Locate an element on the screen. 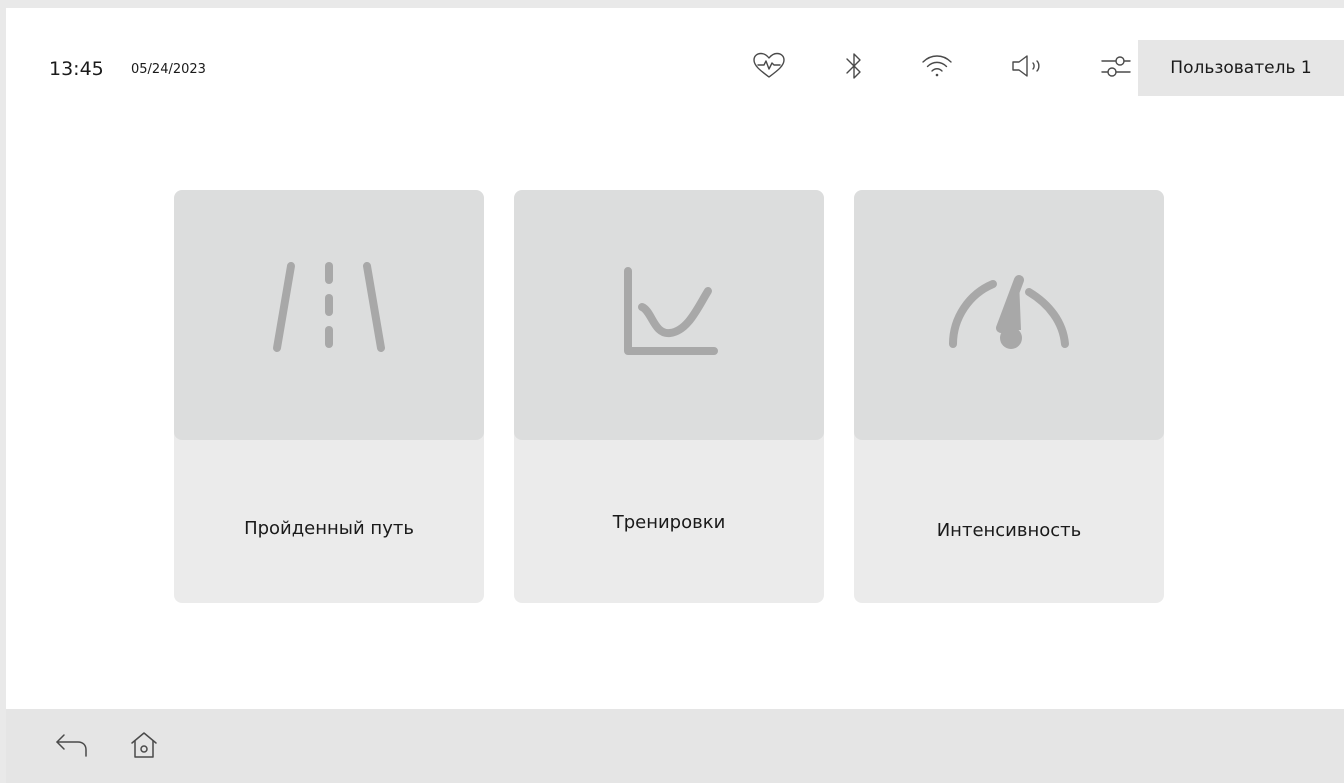  chart-icon is located at coordinates (669, 315).